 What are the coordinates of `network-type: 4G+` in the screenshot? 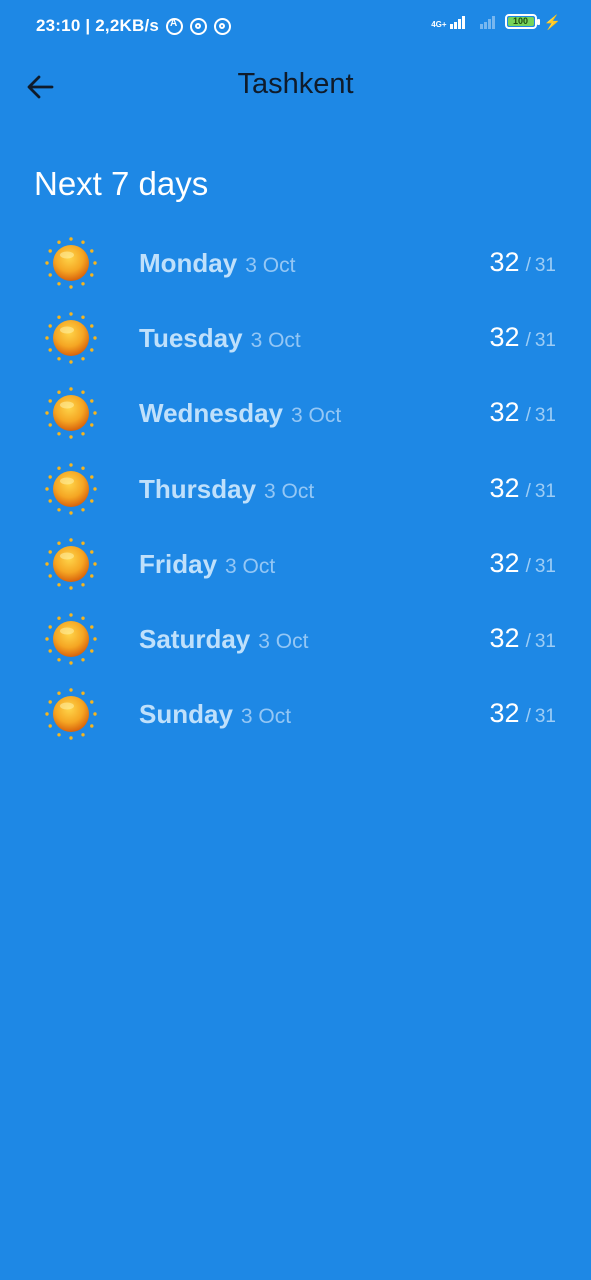 It's located at (439, 24).